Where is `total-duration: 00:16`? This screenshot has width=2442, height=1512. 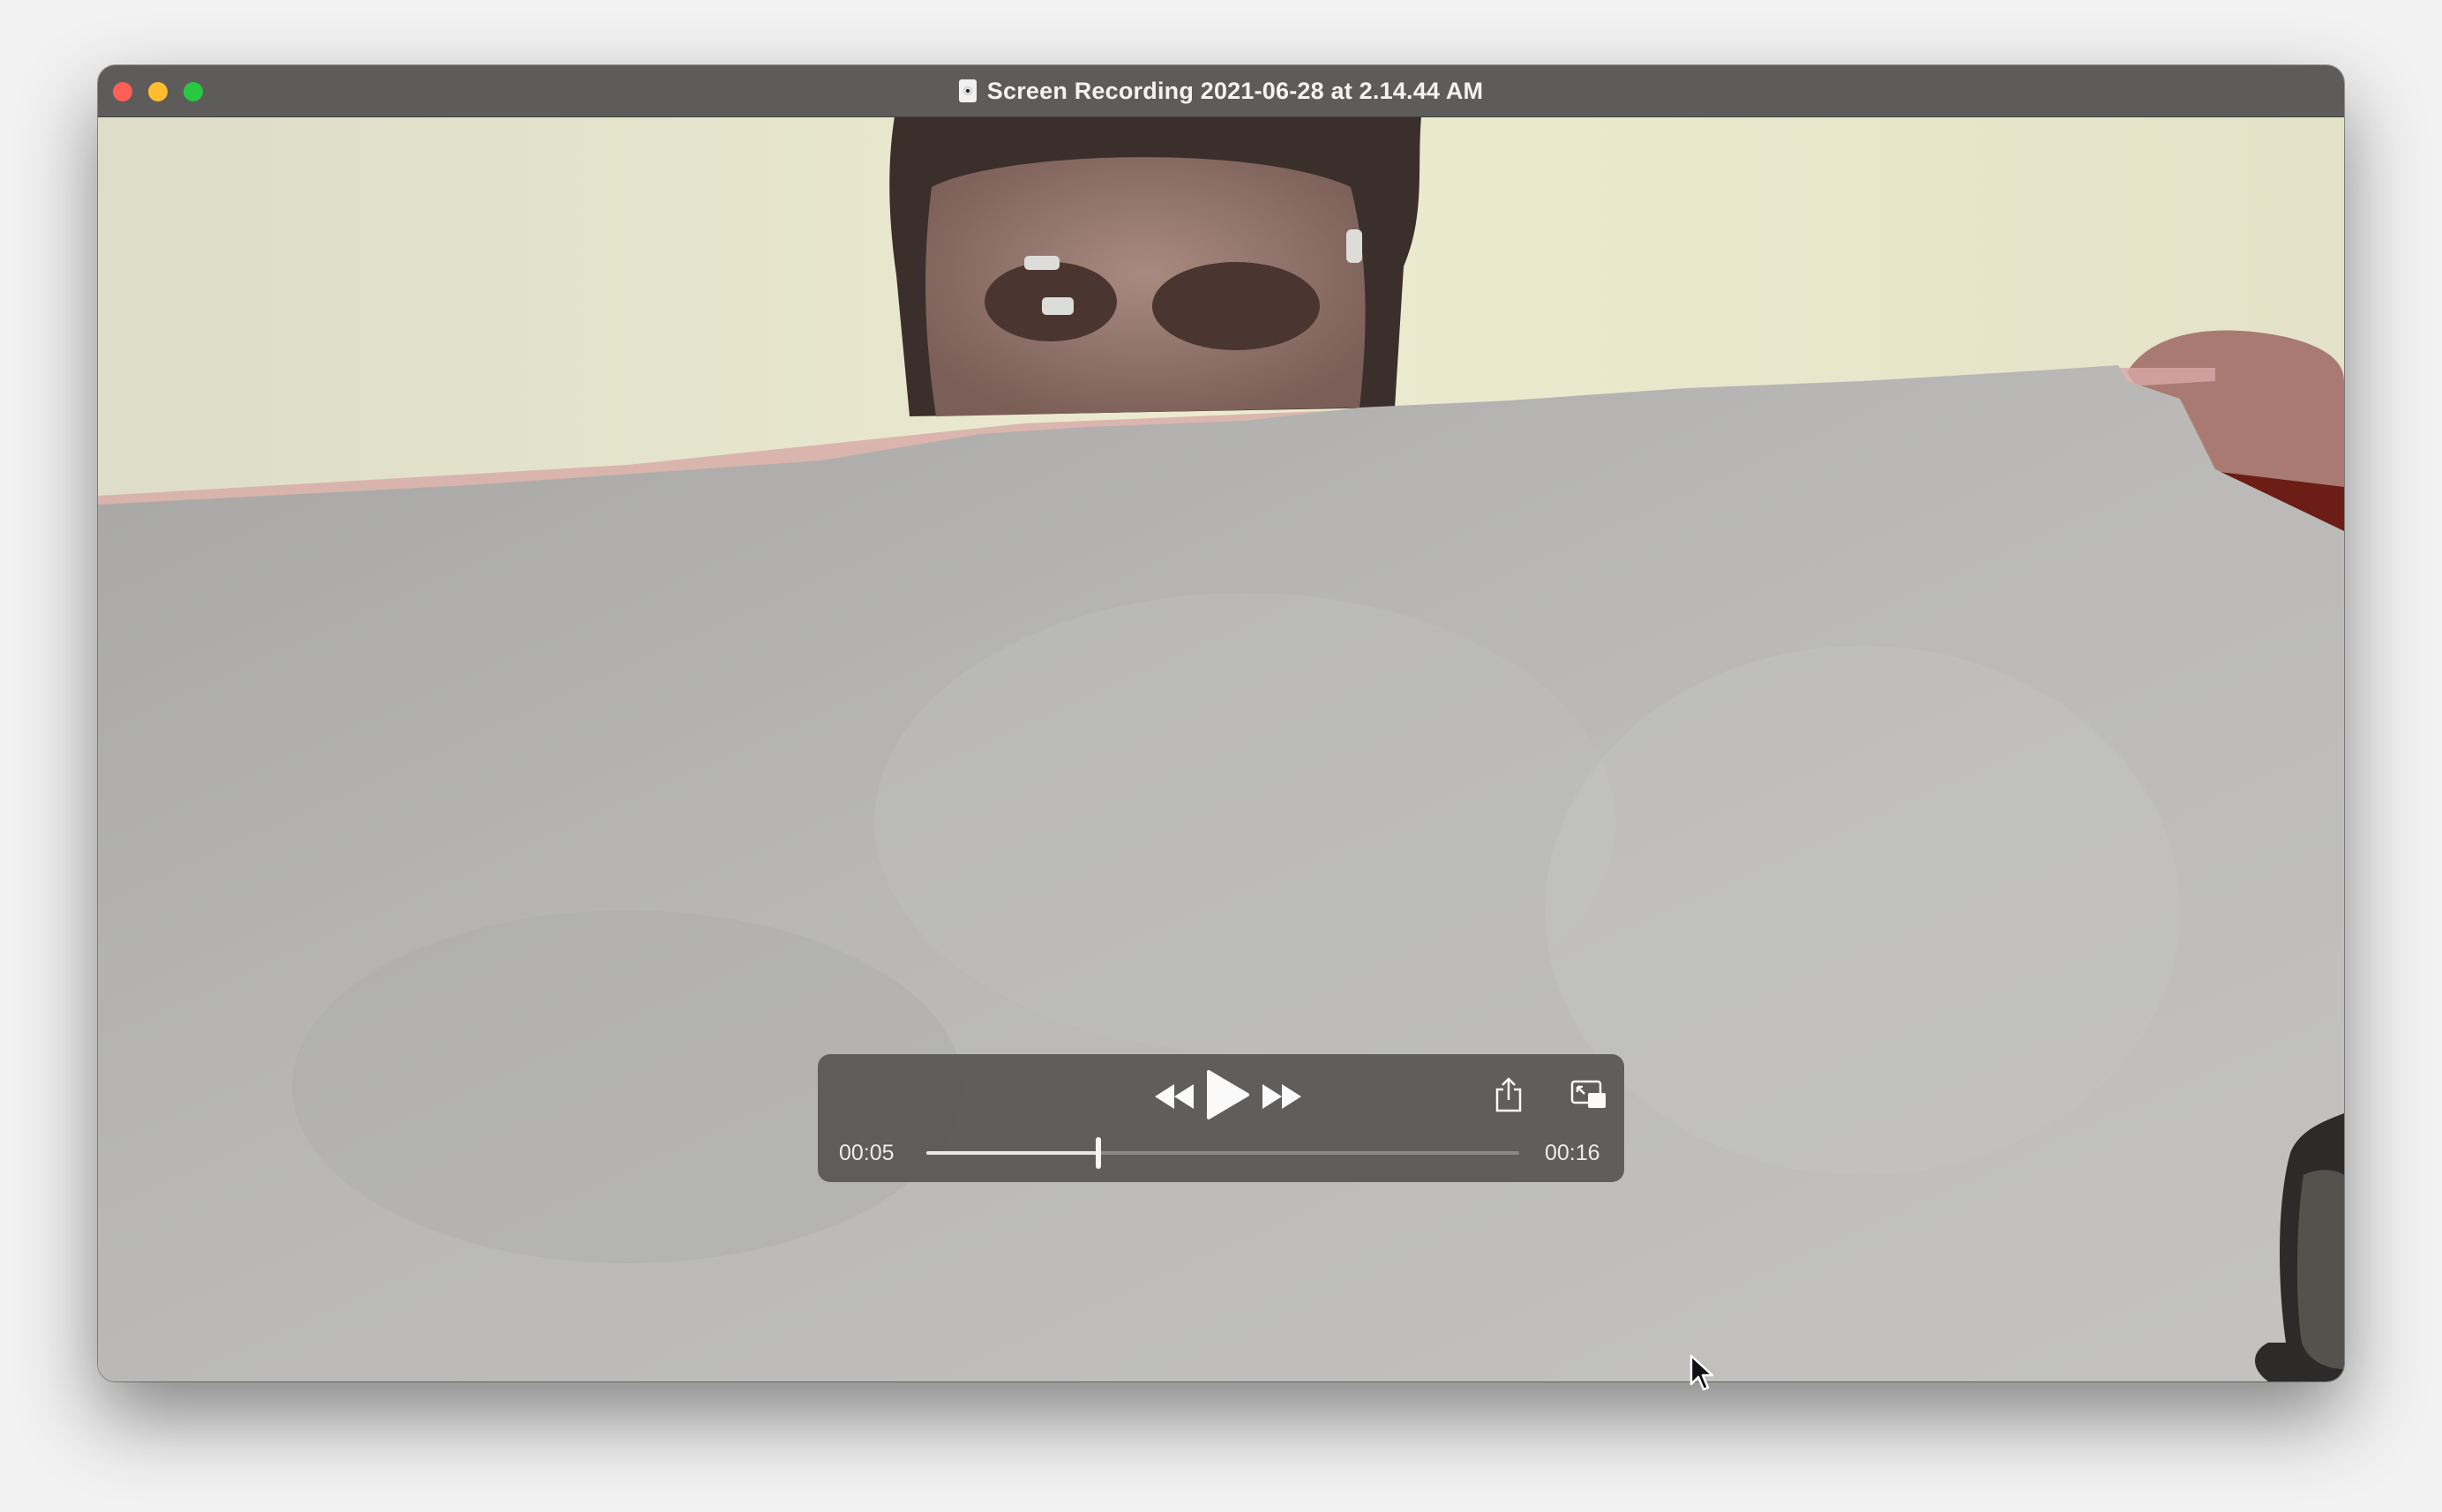 total-duration: 00:16 is located at coordinates (1572, 1153).